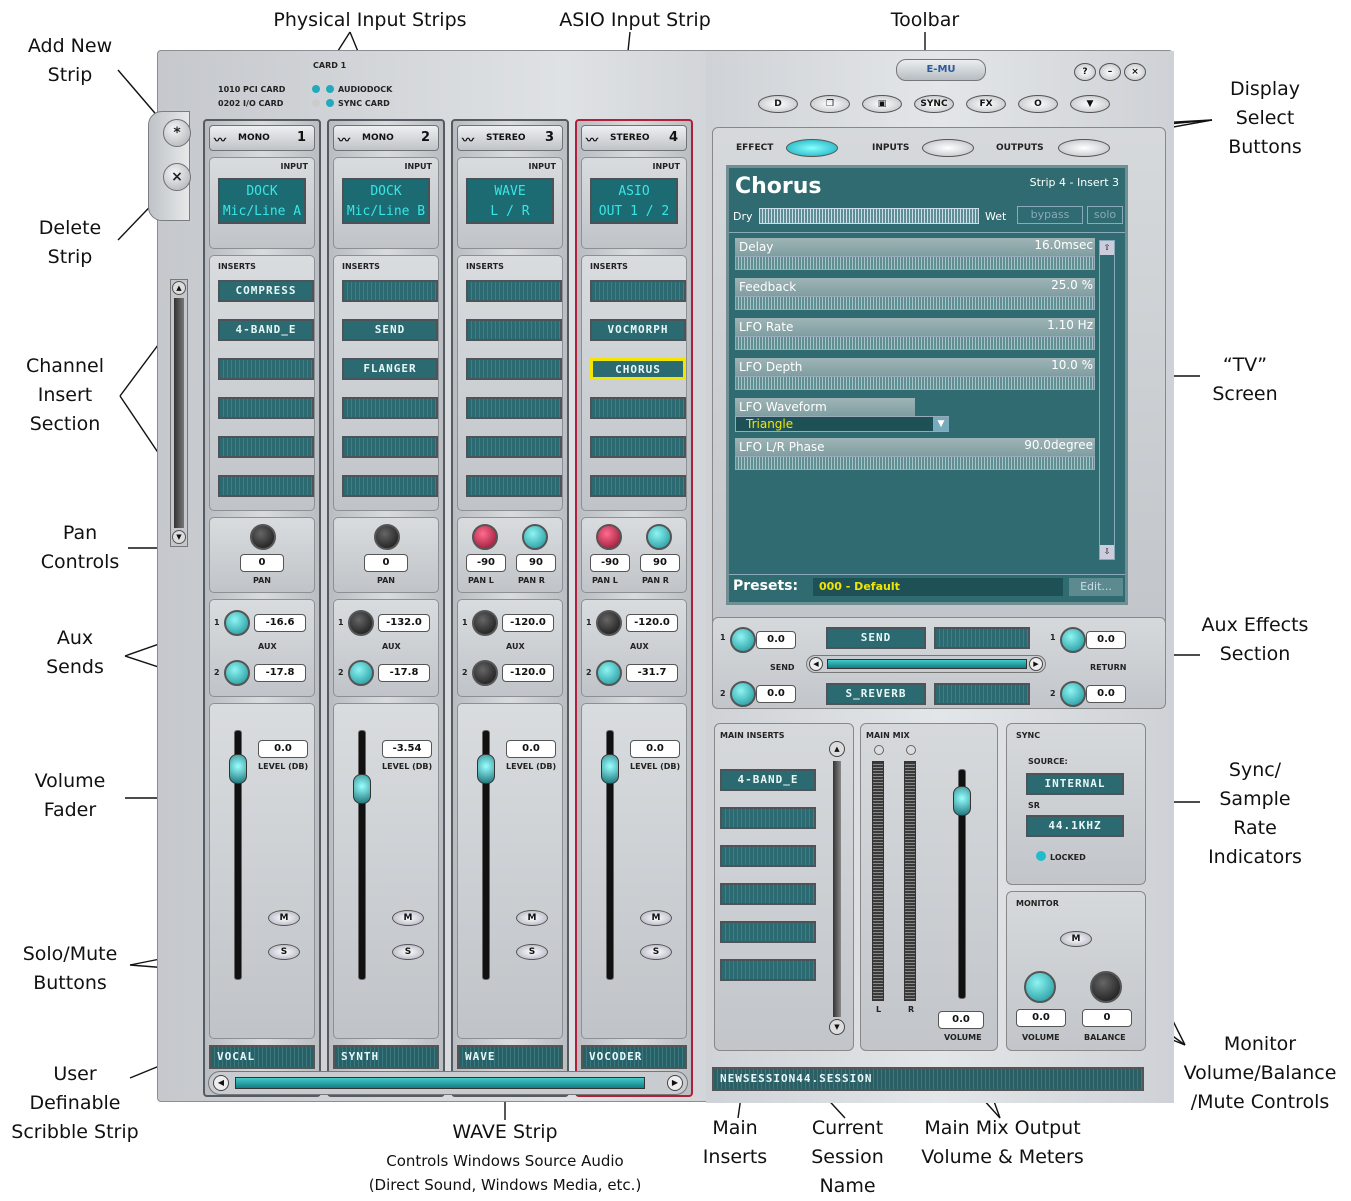 Image resolution: width=1351 pixels, height=1201 pixels. I want to click on main-scroll-down-icon: ▼, so click(837, 1027).